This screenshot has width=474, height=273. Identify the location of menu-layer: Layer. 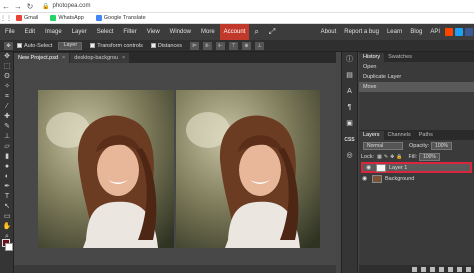
(79, 32).